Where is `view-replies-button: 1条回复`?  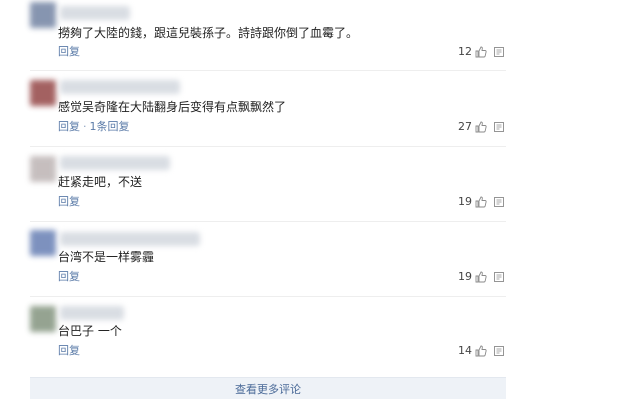
view-replies-button: 1条回复 is located at coordinates (110, 126).